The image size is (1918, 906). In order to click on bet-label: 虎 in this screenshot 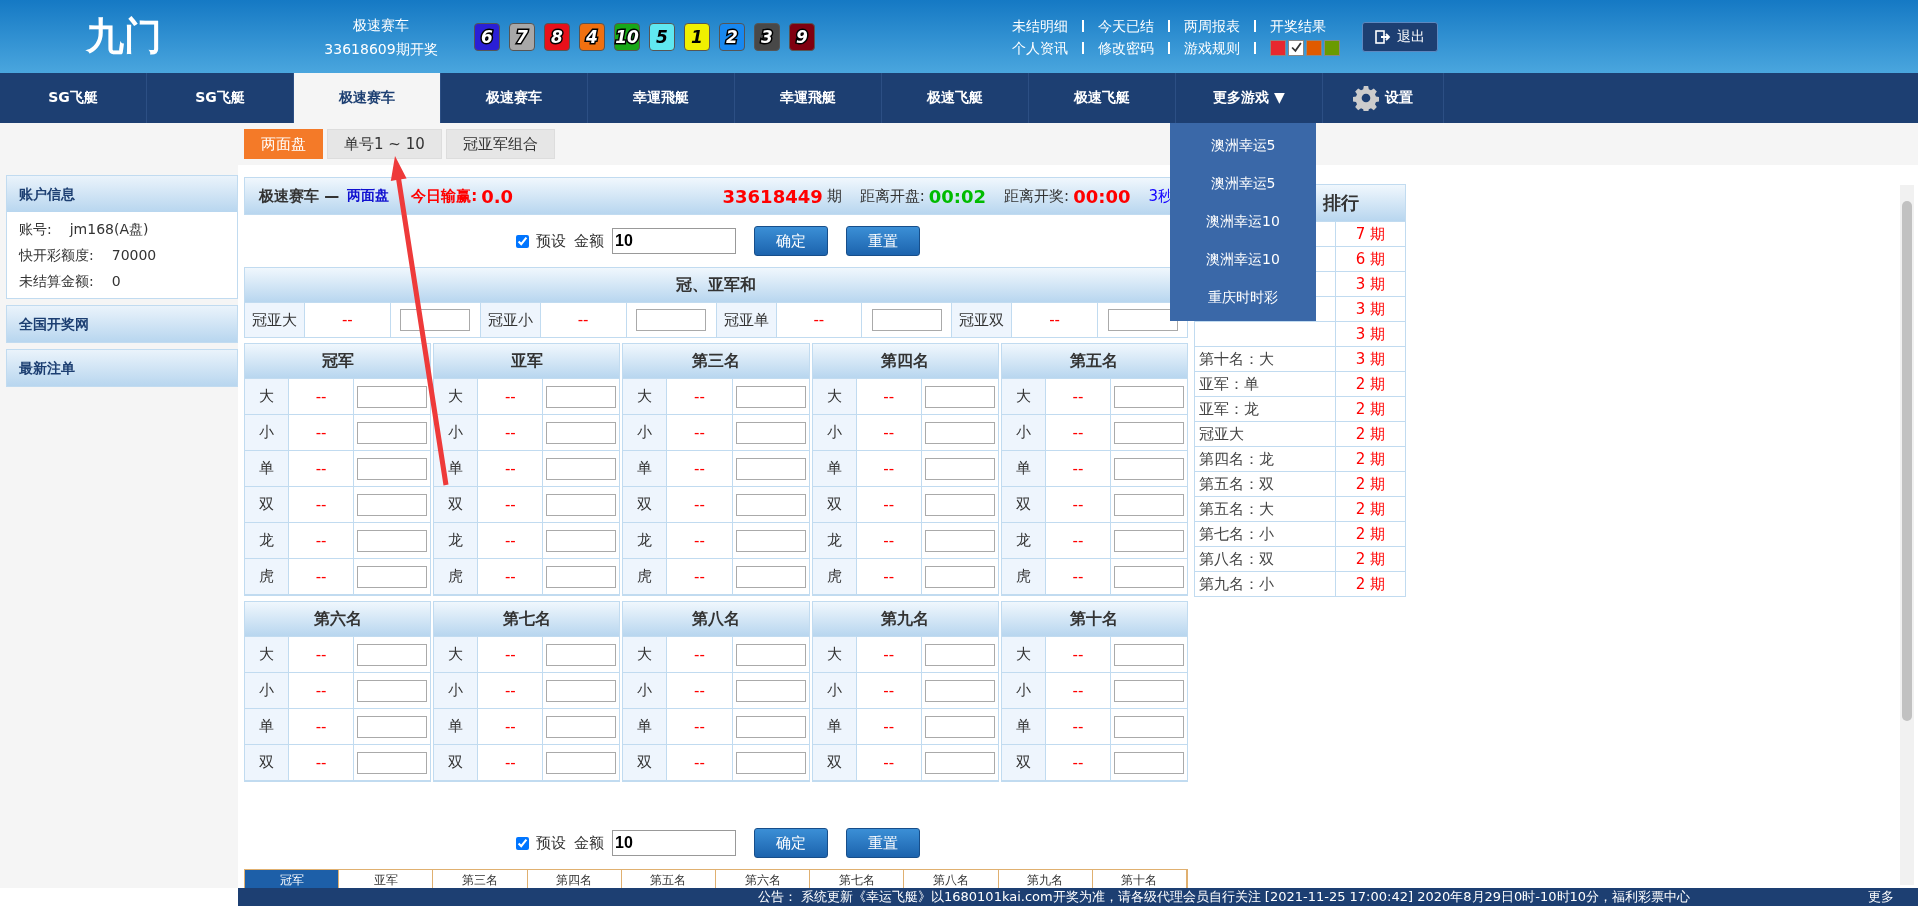, I will do `click(1023, 577)`.